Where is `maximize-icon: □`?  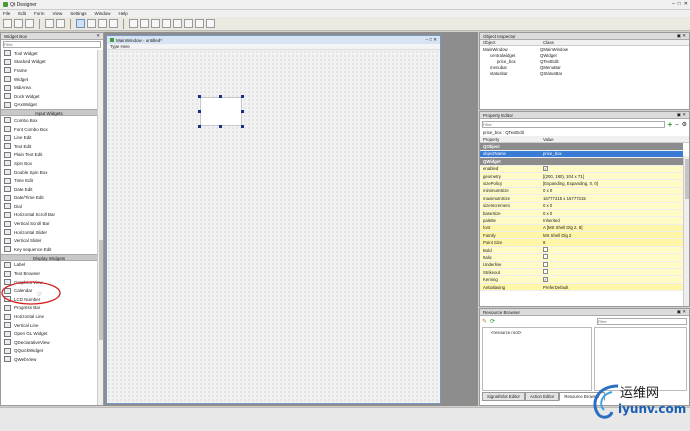 maximize-icon: □ is located at coordinates (679, 4).